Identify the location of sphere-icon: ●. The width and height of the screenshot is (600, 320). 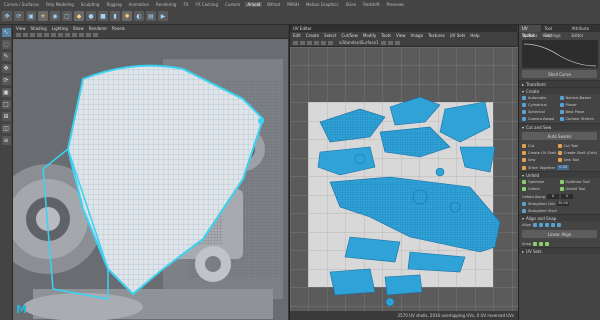
(91, 16).